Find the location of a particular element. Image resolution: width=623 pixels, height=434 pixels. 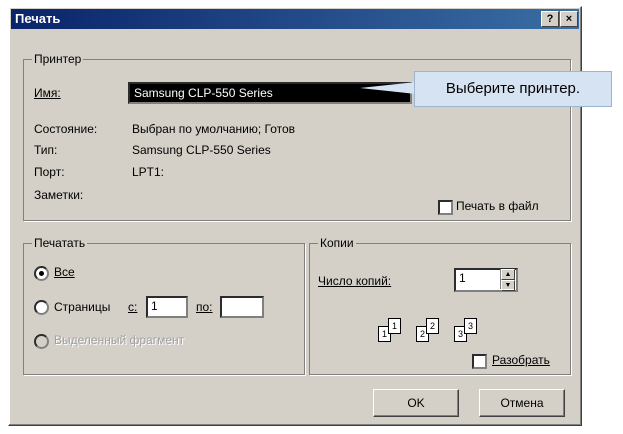

spin-down-icon: ▼ is located at coordinates (508, 285).